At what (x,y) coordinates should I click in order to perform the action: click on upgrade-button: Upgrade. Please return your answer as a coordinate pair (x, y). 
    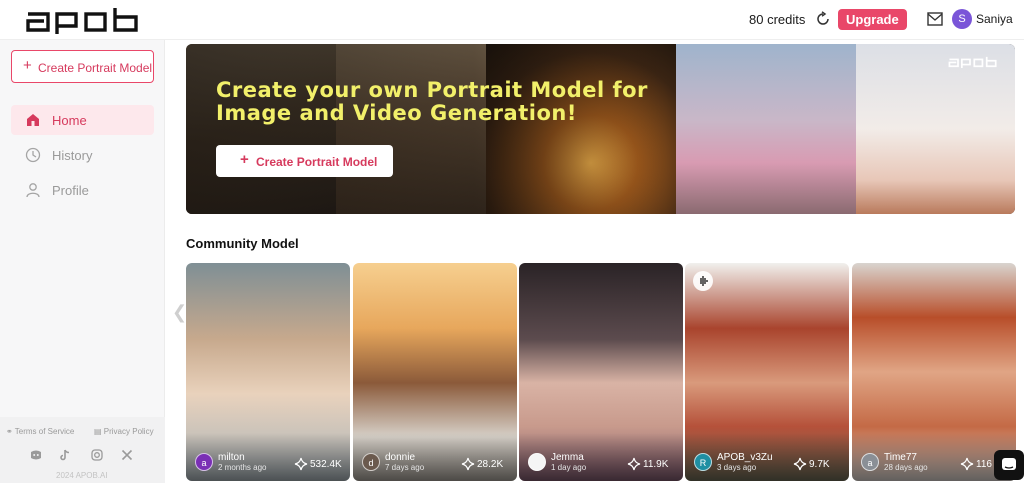
    Looking at the image, I should click on (872, 19).